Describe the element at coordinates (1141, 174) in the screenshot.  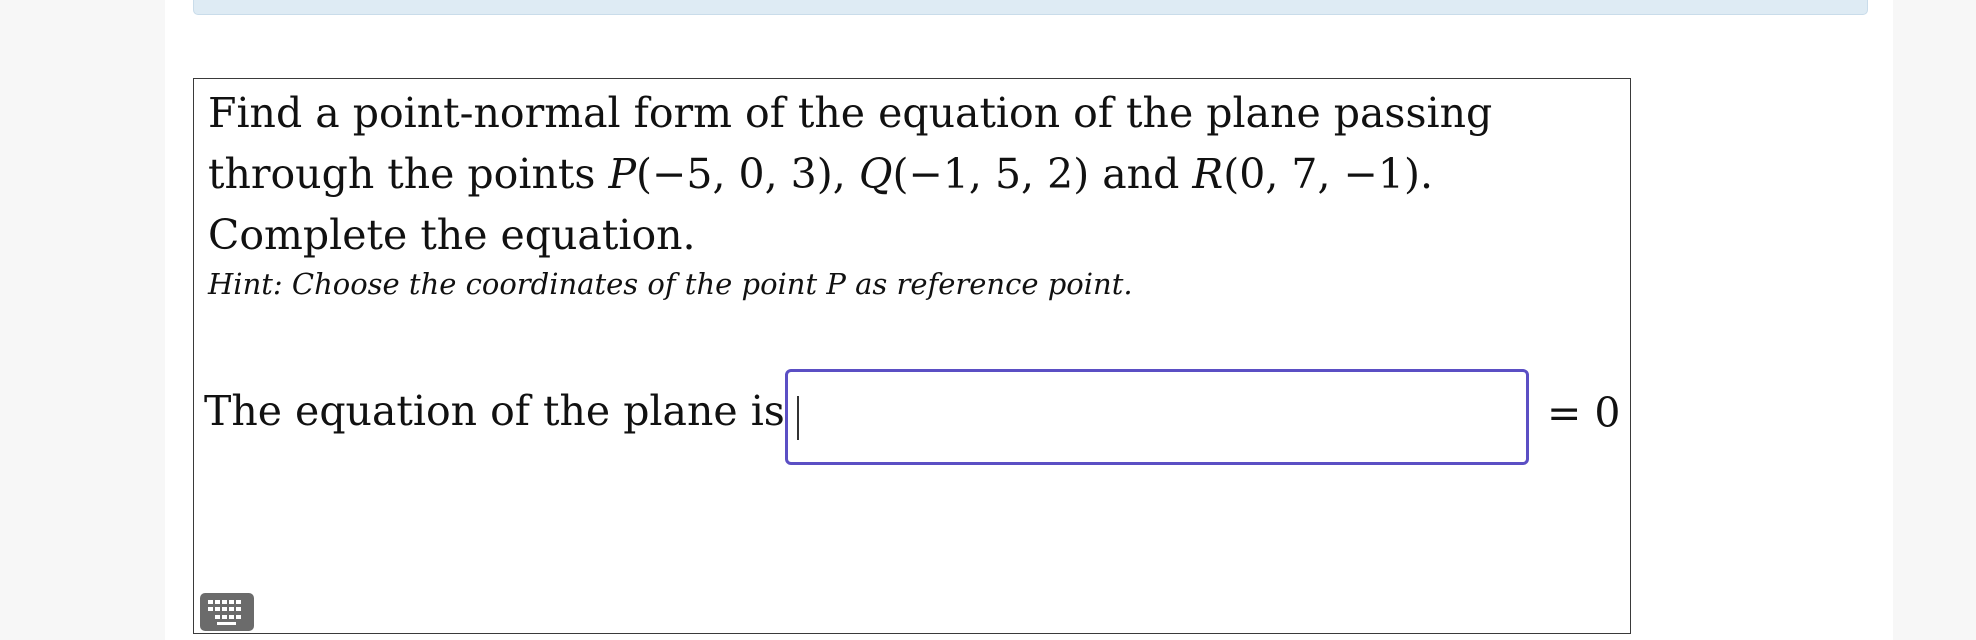
I see `and-word: and` at that location.